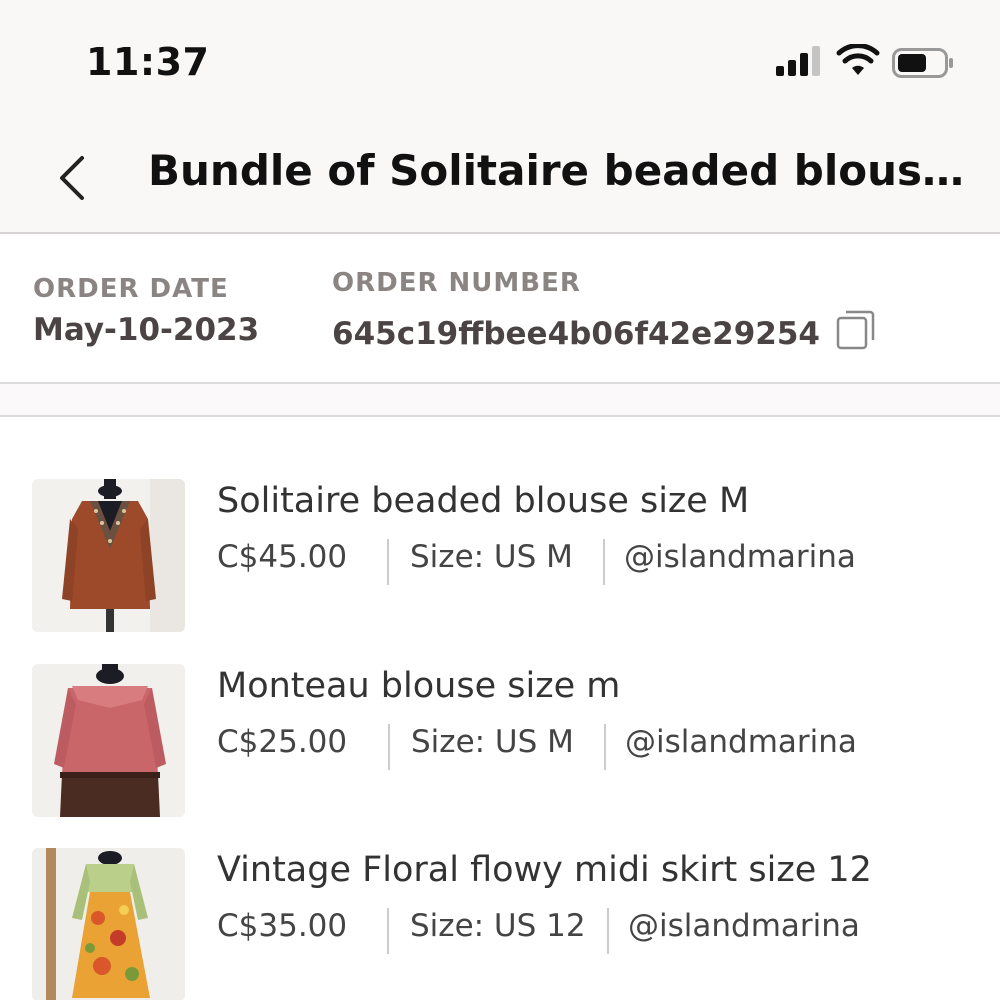  Describe the element at coordinates (500, 400) in the screenshot. I see `section-spacer` at that location.